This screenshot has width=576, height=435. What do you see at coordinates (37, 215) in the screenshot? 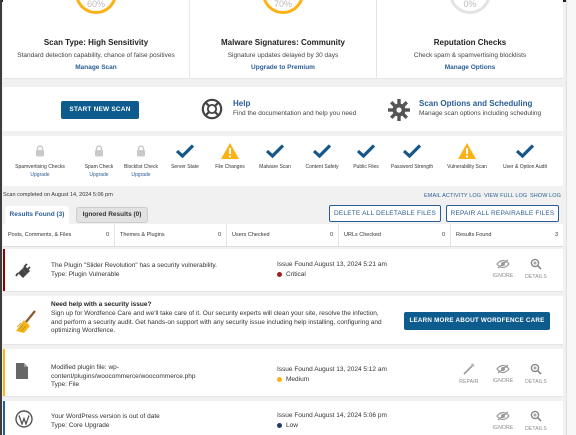
I see `tab-results-found: Results Found (3)` at bounding box center [37, 215].